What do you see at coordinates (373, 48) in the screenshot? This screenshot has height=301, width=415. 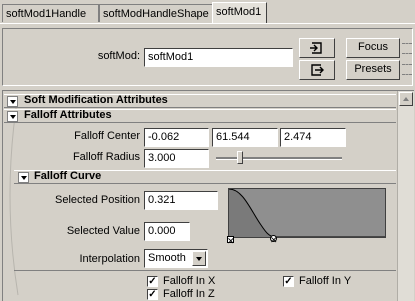 I see `focus-button: Focus` at bounding box center [373, 48].